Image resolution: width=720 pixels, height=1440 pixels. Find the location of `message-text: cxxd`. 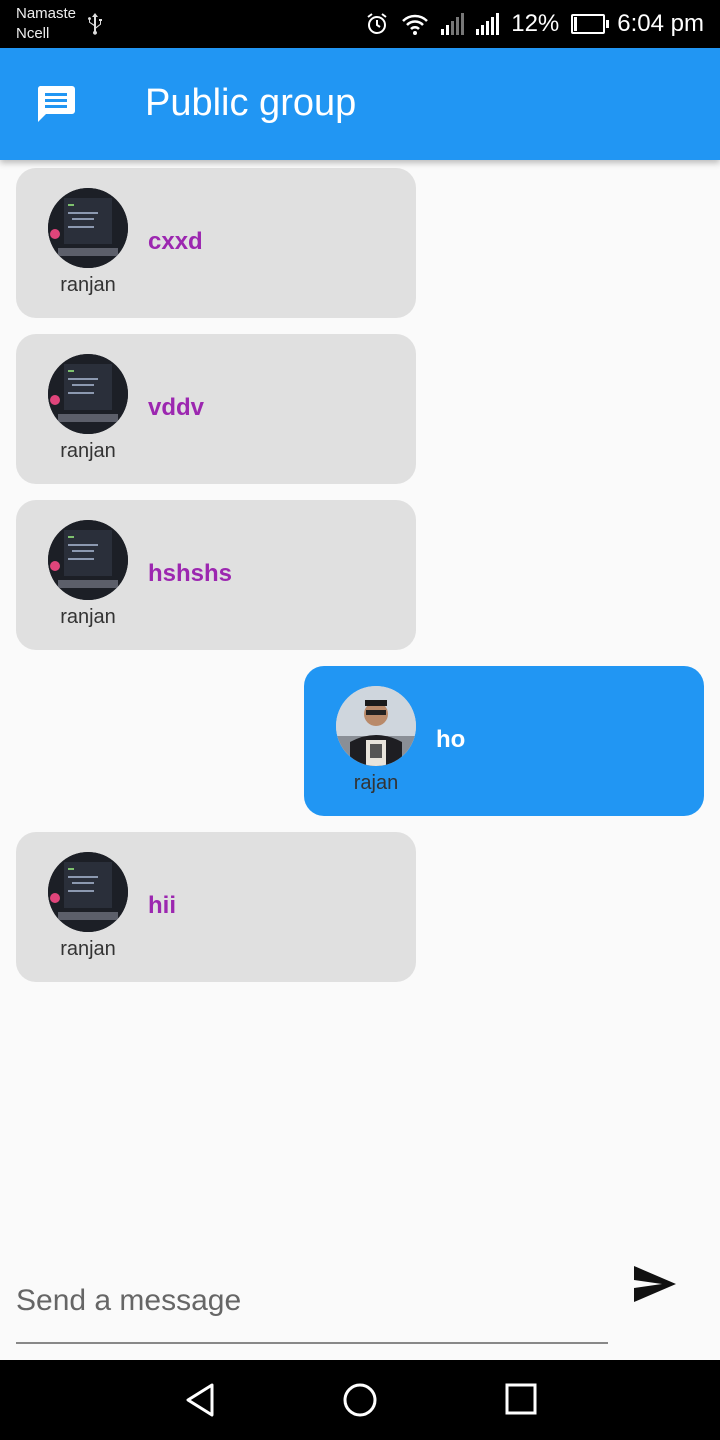

message-text: cxxd is located at coordinates (175, 241).